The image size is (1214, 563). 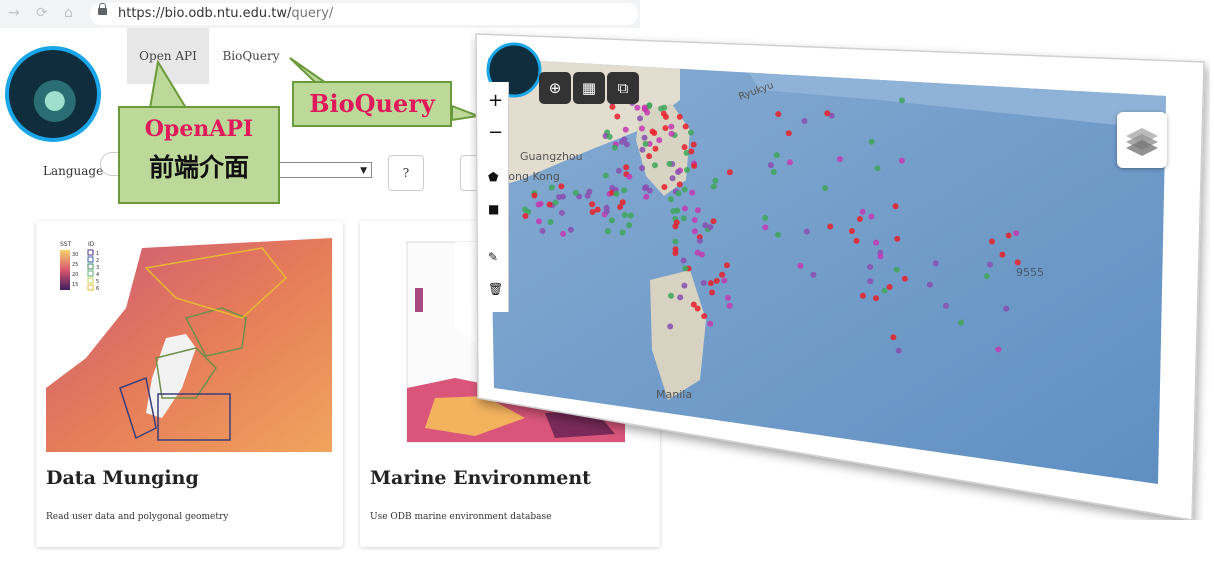 I want to click on home-icon: ⌂, so click(x=68, y=13).